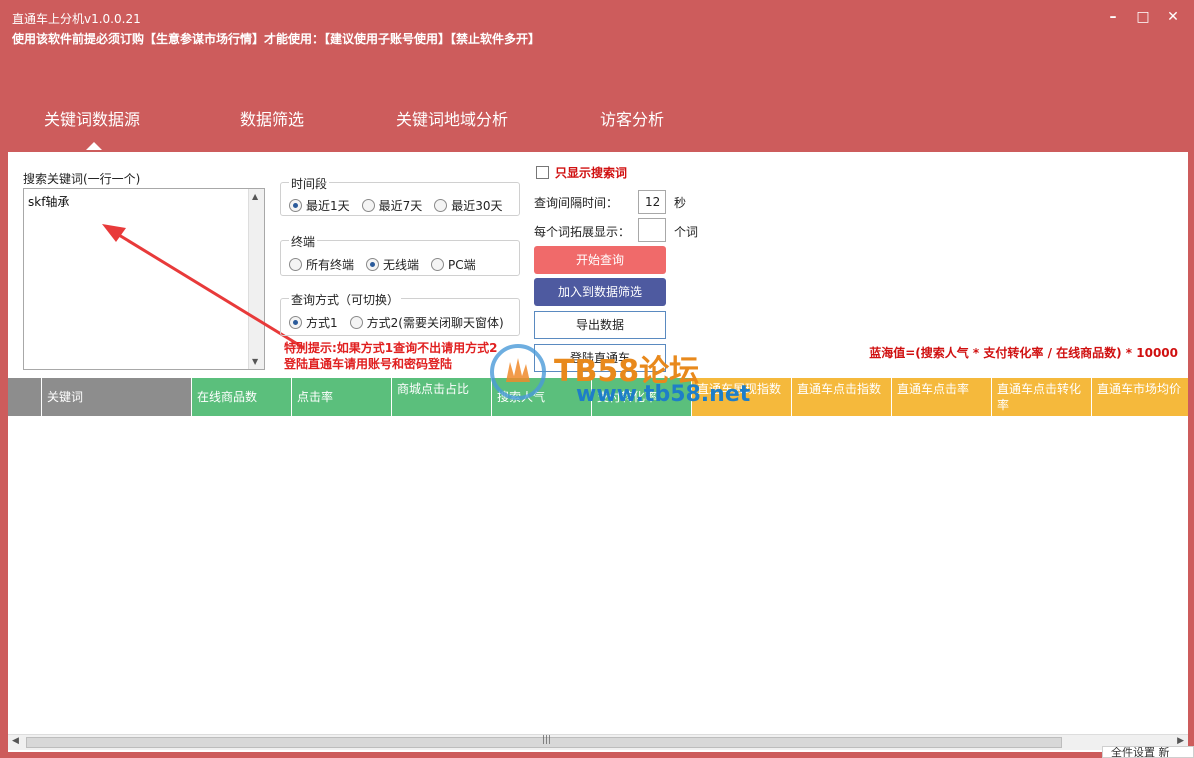 Image resolution: width=1194 pixels, height=758 pixels. Describe the element at coordinates (600, 260) in the screenshot. I see `start-query-button: 开始查询` at that location.